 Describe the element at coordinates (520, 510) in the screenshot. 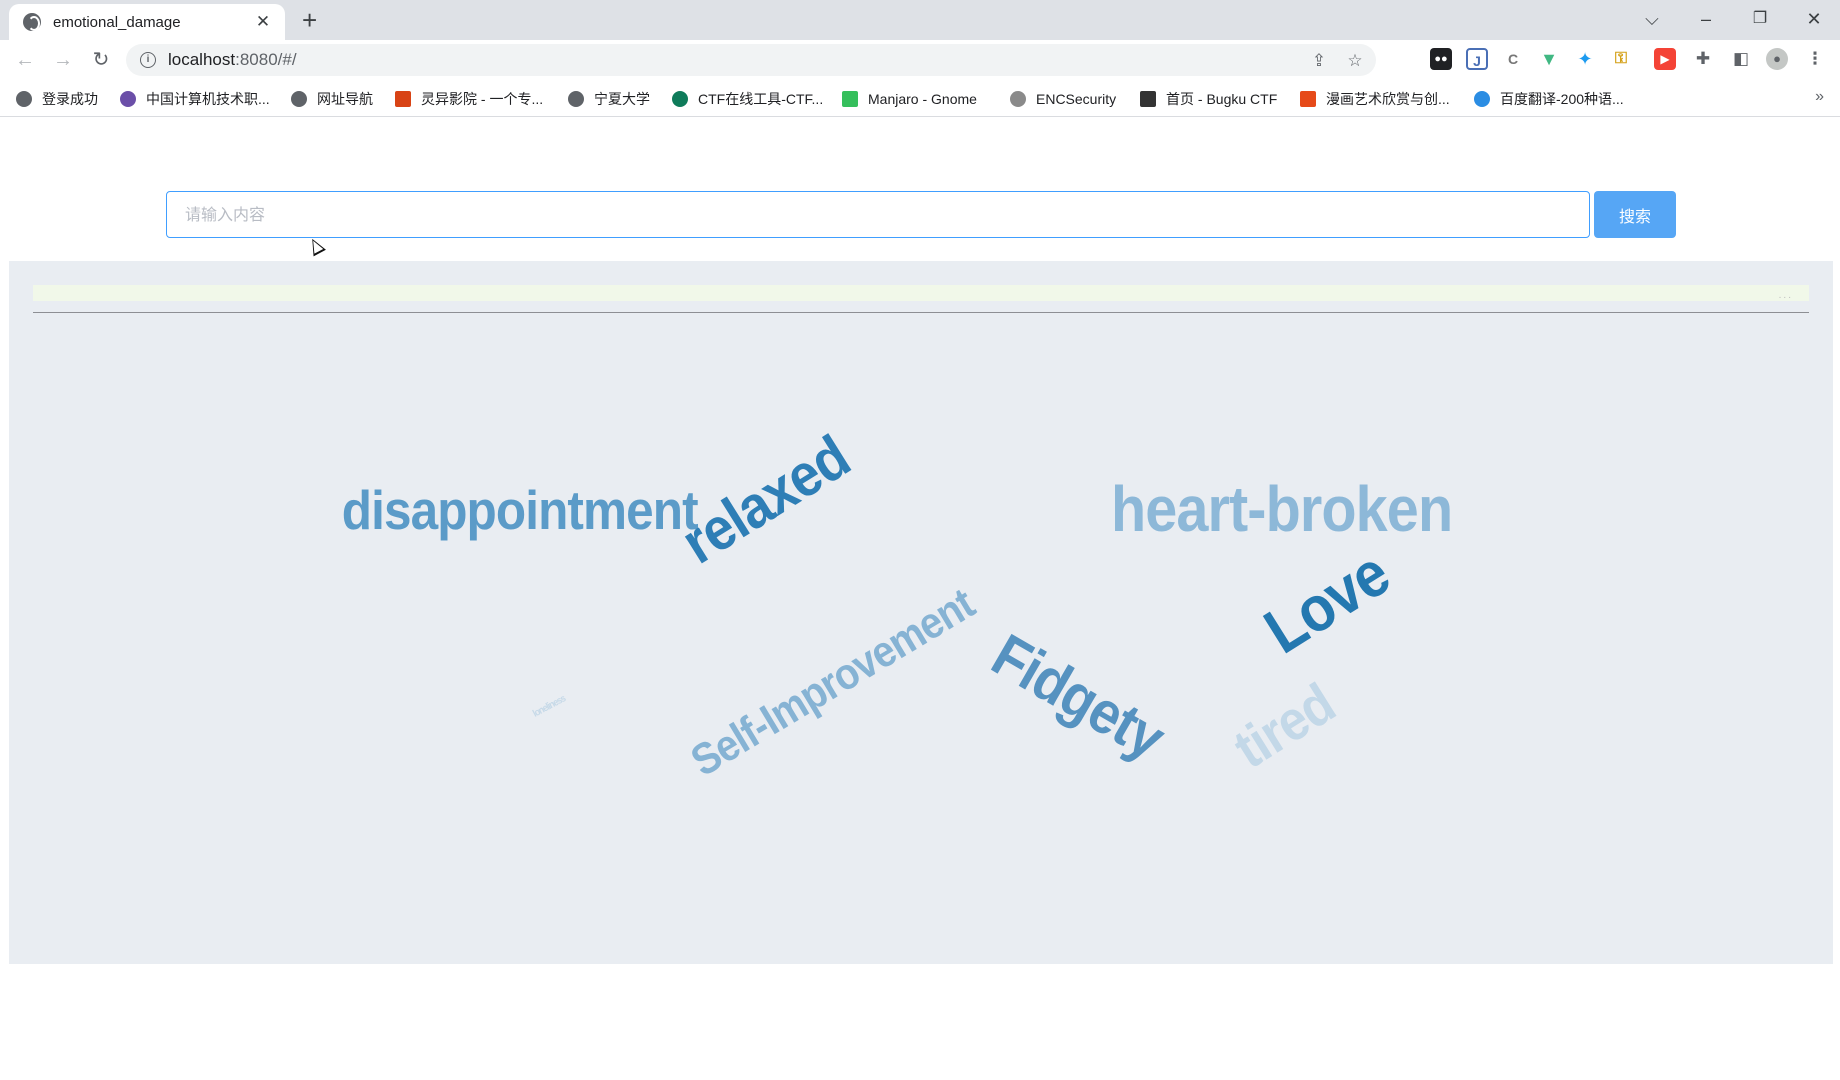

I see `word-cloud-term: disappointment` at that location.